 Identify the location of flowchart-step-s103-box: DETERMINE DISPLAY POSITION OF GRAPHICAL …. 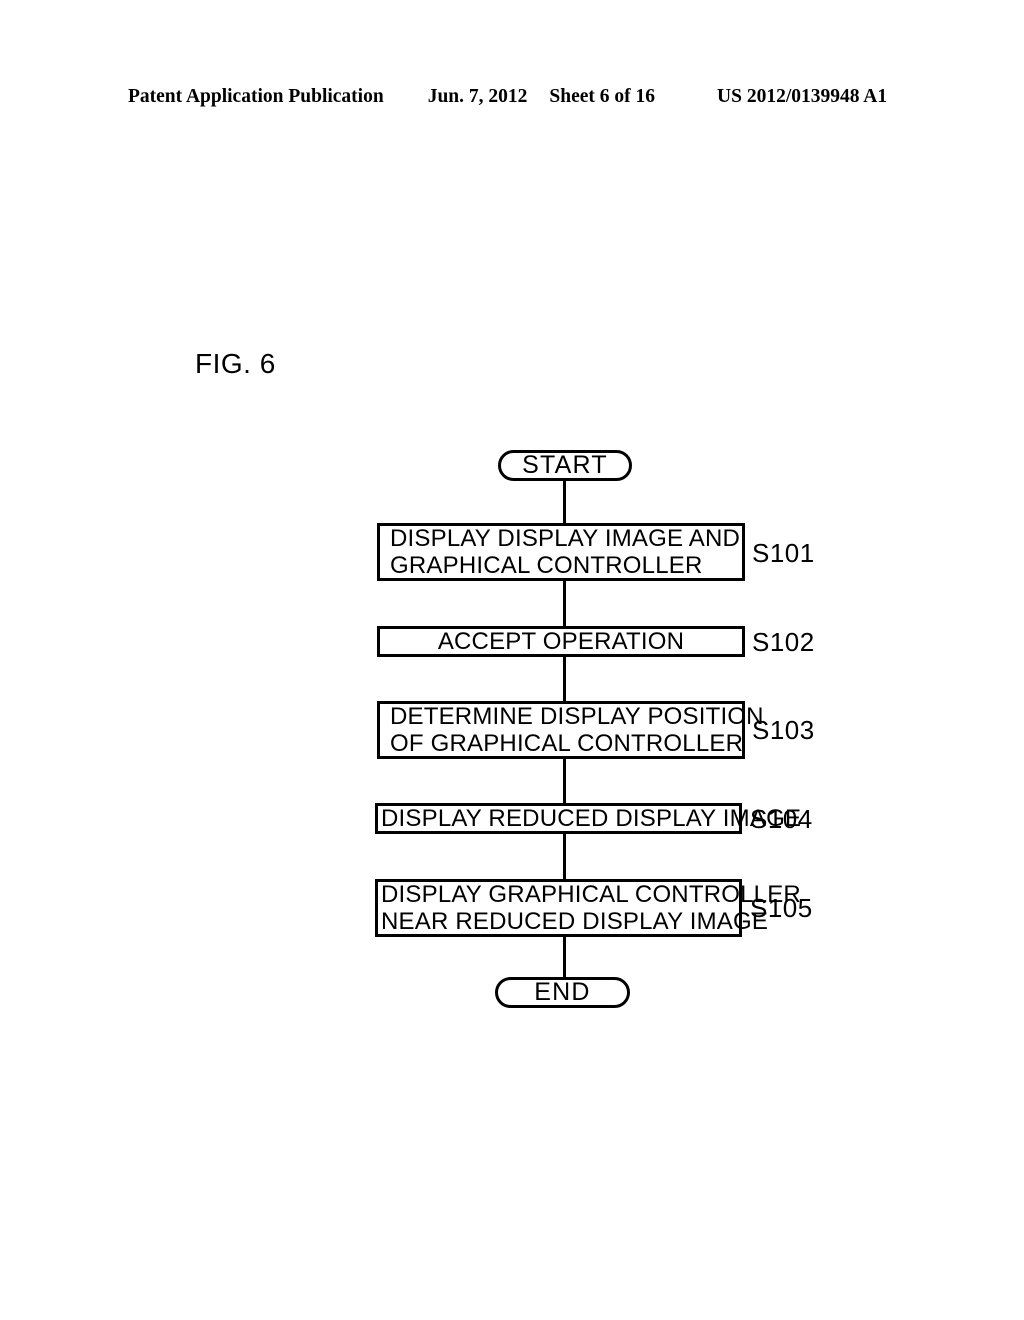
(570, 730).